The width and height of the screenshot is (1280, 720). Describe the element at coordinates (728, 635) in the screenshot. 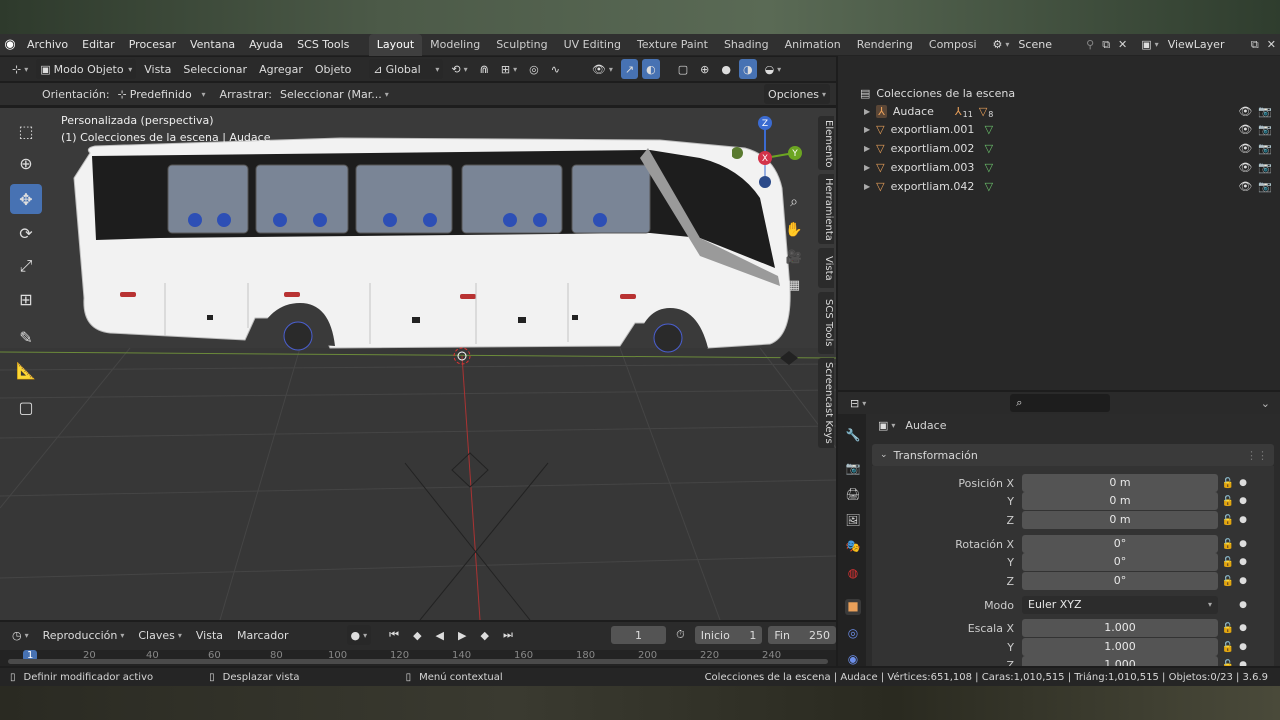

I see `start-frame-field: Inicio 1` at that location.